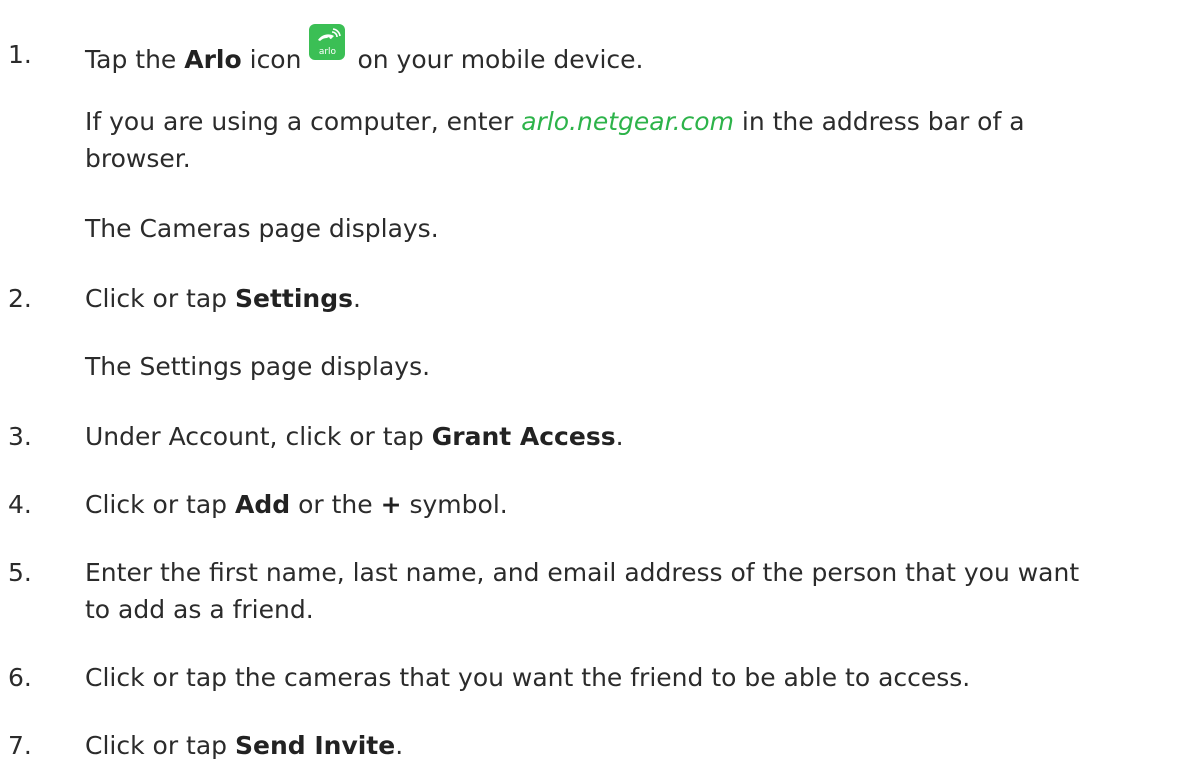 The image size is (1199, 777). Describe the element at coordinates (523, 436) in the screenshot. I see `grant-access-term: Grant Access` at that location.